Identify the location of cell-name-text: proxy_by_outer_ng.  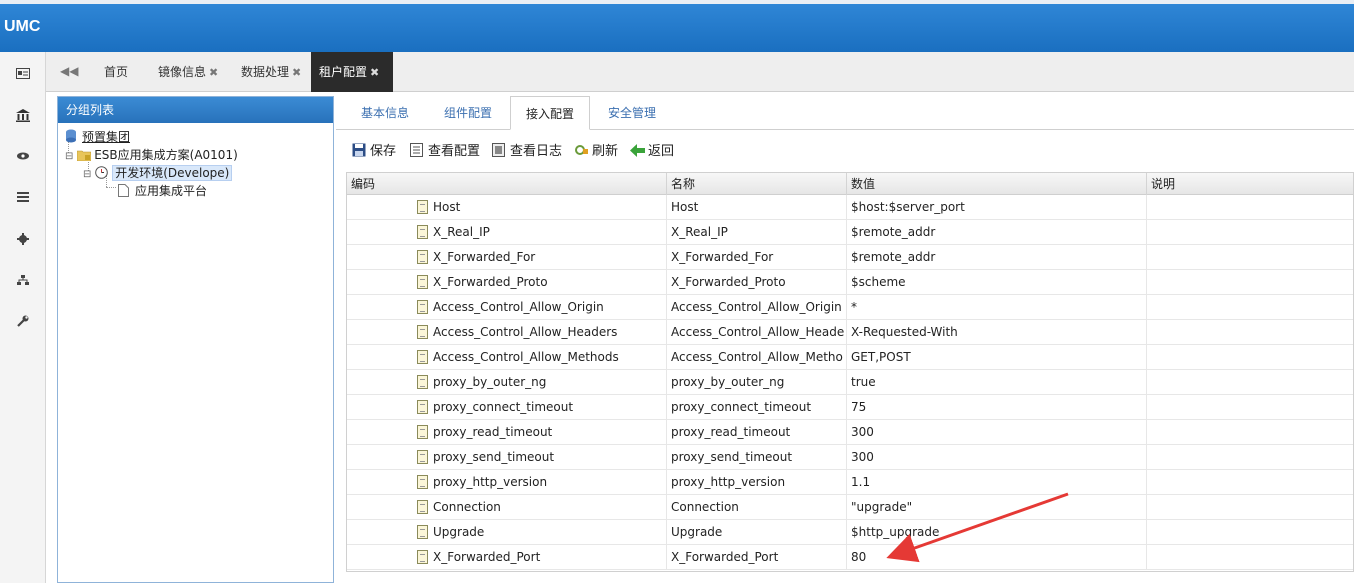
(728, 382).